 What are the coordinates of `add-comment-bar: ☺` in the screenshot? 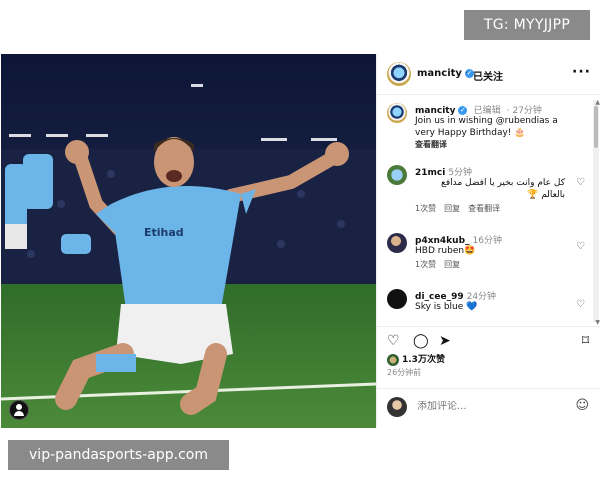 It's located at (488, 408).